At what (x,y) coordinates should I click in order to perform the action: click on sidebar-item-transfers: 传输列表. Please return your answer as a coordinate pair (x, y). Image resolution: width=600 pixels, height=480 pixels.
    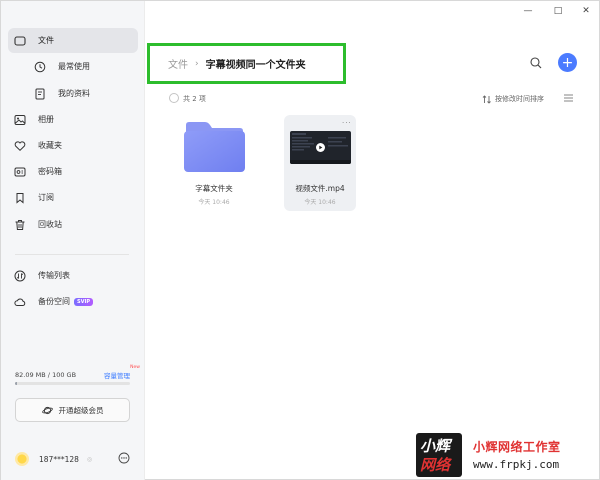
    Looking at the image, I should click on (73, 275).